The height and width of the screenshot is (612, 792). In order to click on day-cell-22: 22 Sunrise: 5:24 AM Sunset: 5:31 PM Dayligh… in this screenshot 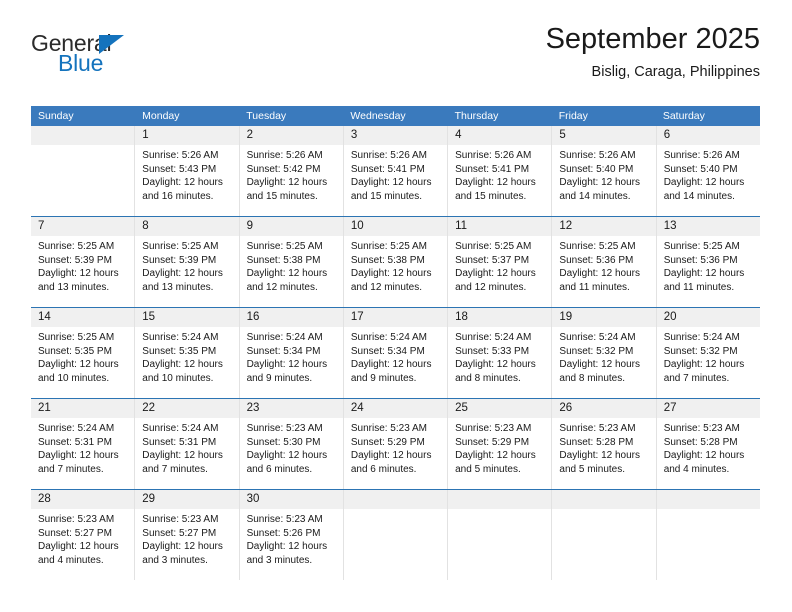, I will do `click(186, 444)`.